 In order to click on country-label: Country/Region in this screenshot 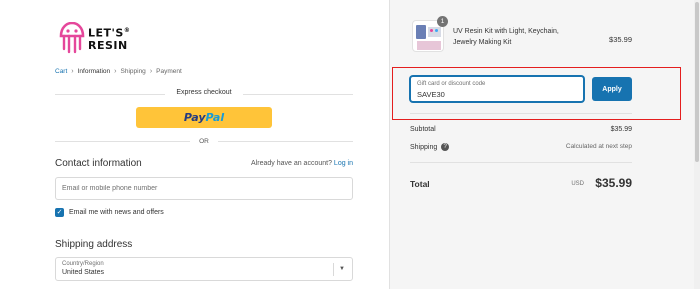, I will do `click(83, 264)`.